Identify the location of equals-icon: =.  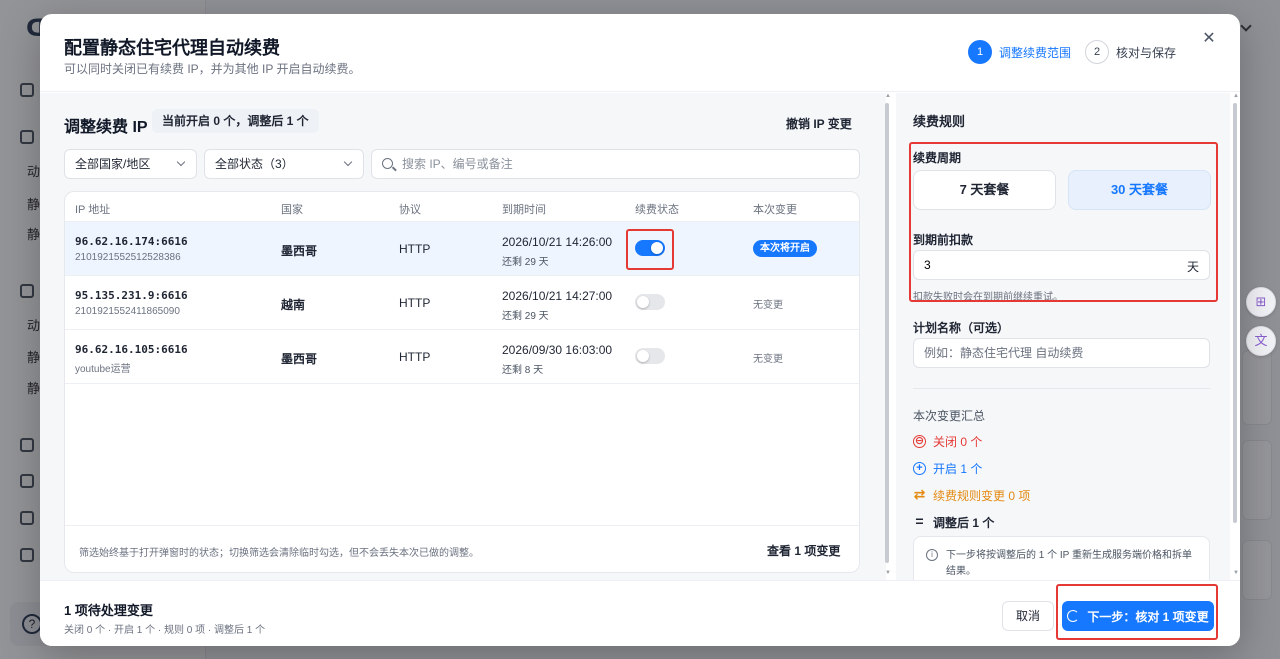
(919, 521).